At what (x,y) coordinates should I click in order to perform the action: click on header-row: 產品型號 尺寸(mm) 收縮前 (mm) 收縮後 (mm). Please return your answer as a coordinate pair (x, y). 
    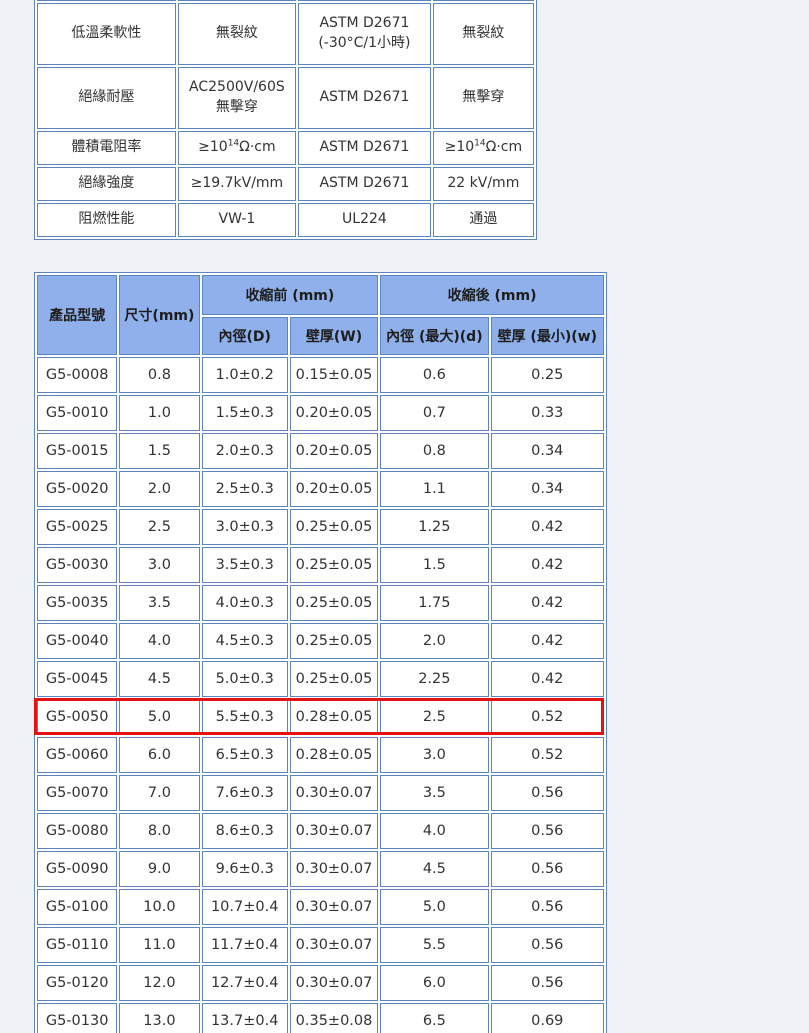
    Looking at the image, I should click on (320, 315).